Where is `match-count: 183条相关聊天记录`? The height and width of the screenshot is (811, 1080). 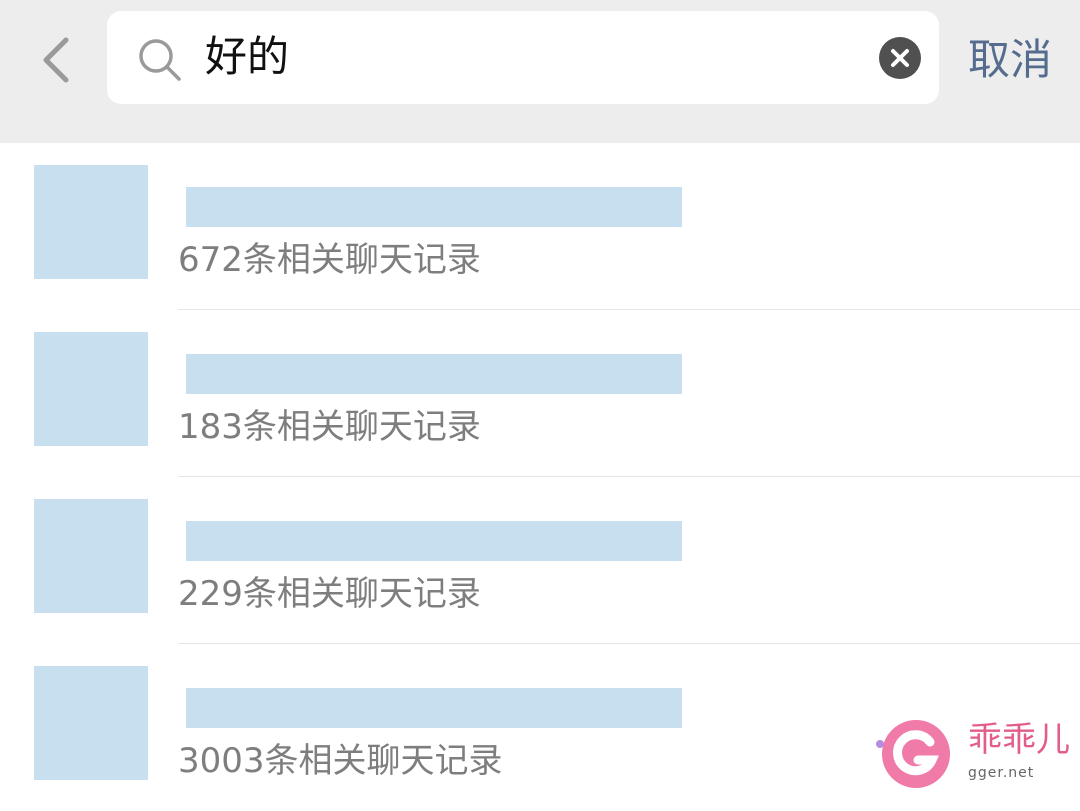
match-count: 183条相关聊天记录 is located at coordinates (329, 427).